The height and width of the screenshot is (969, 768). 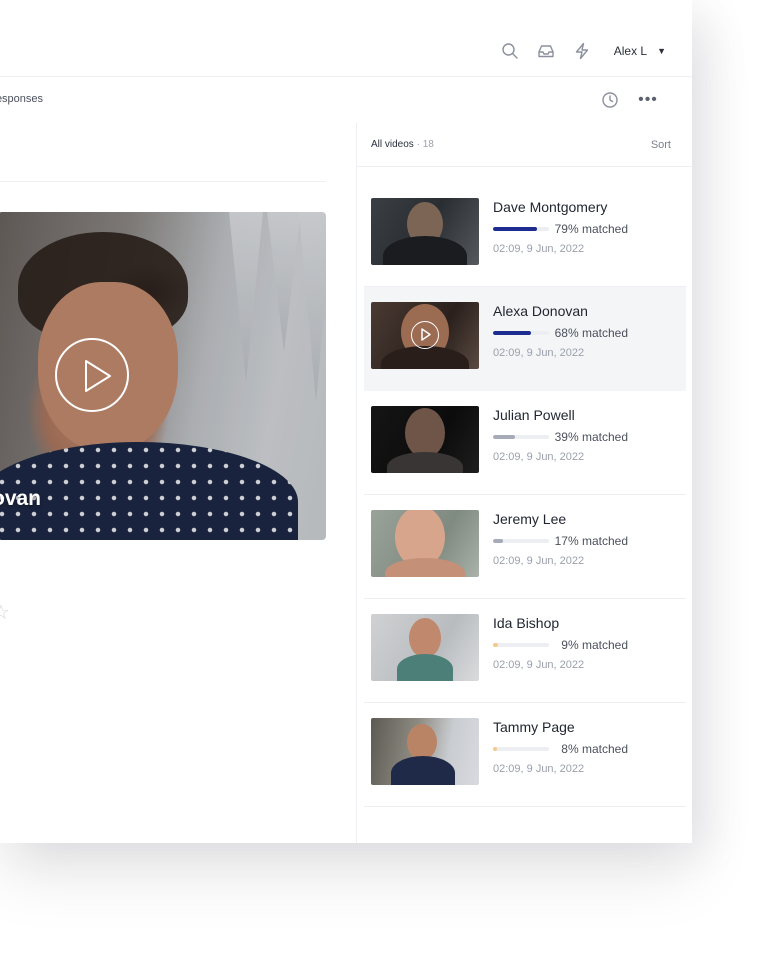 What do you see at coordinates (546, 51) in the screenshot?
I see `inbox-icon` at bounding box center [546, 51].